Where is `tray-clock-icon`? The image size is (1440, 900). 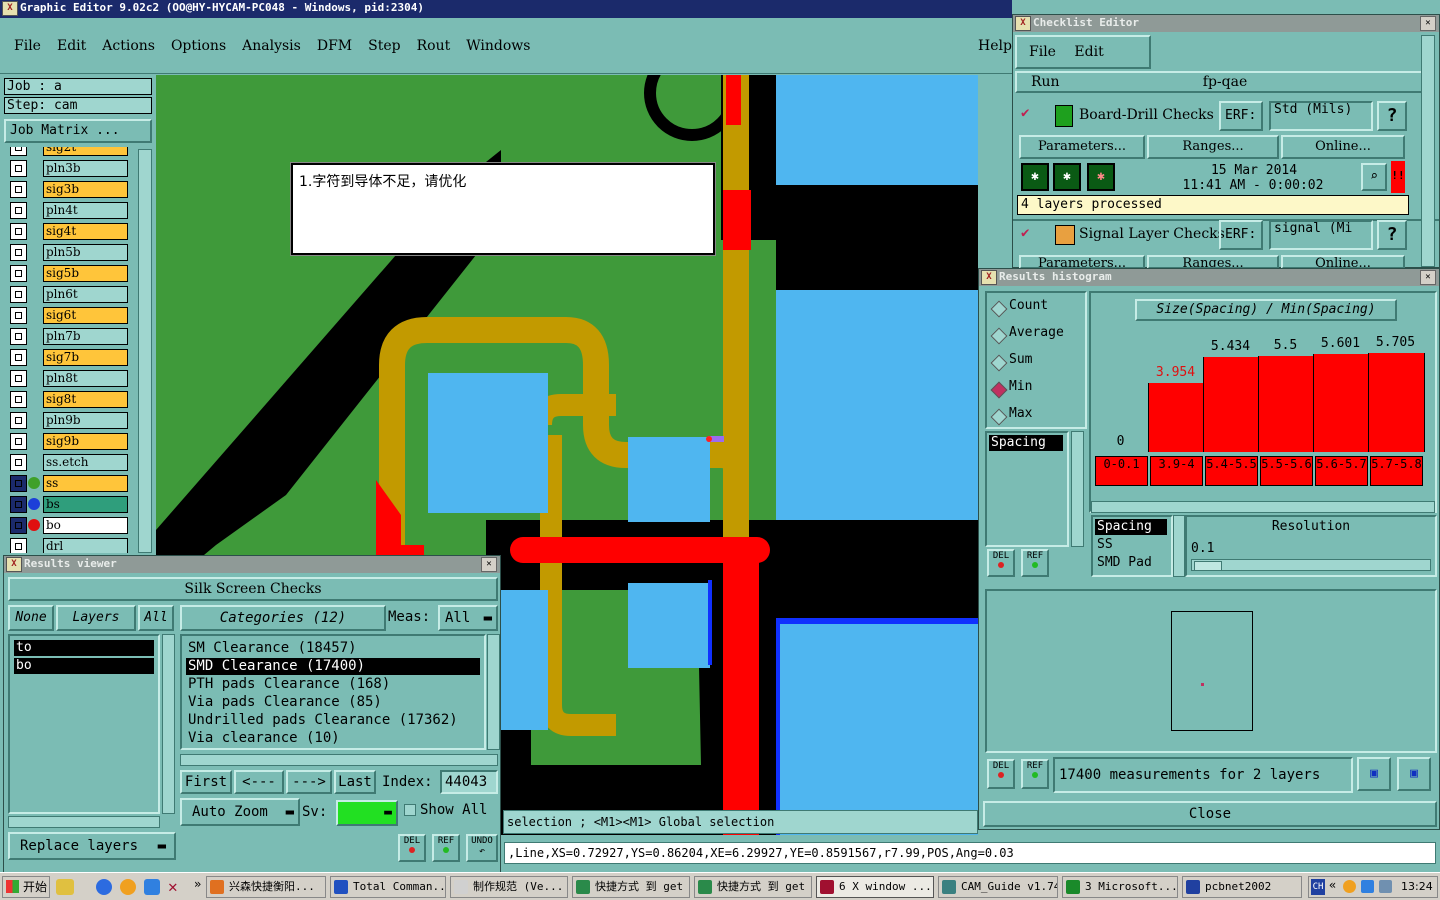 tray-clock-icon is located at coordinates (1349, 886).